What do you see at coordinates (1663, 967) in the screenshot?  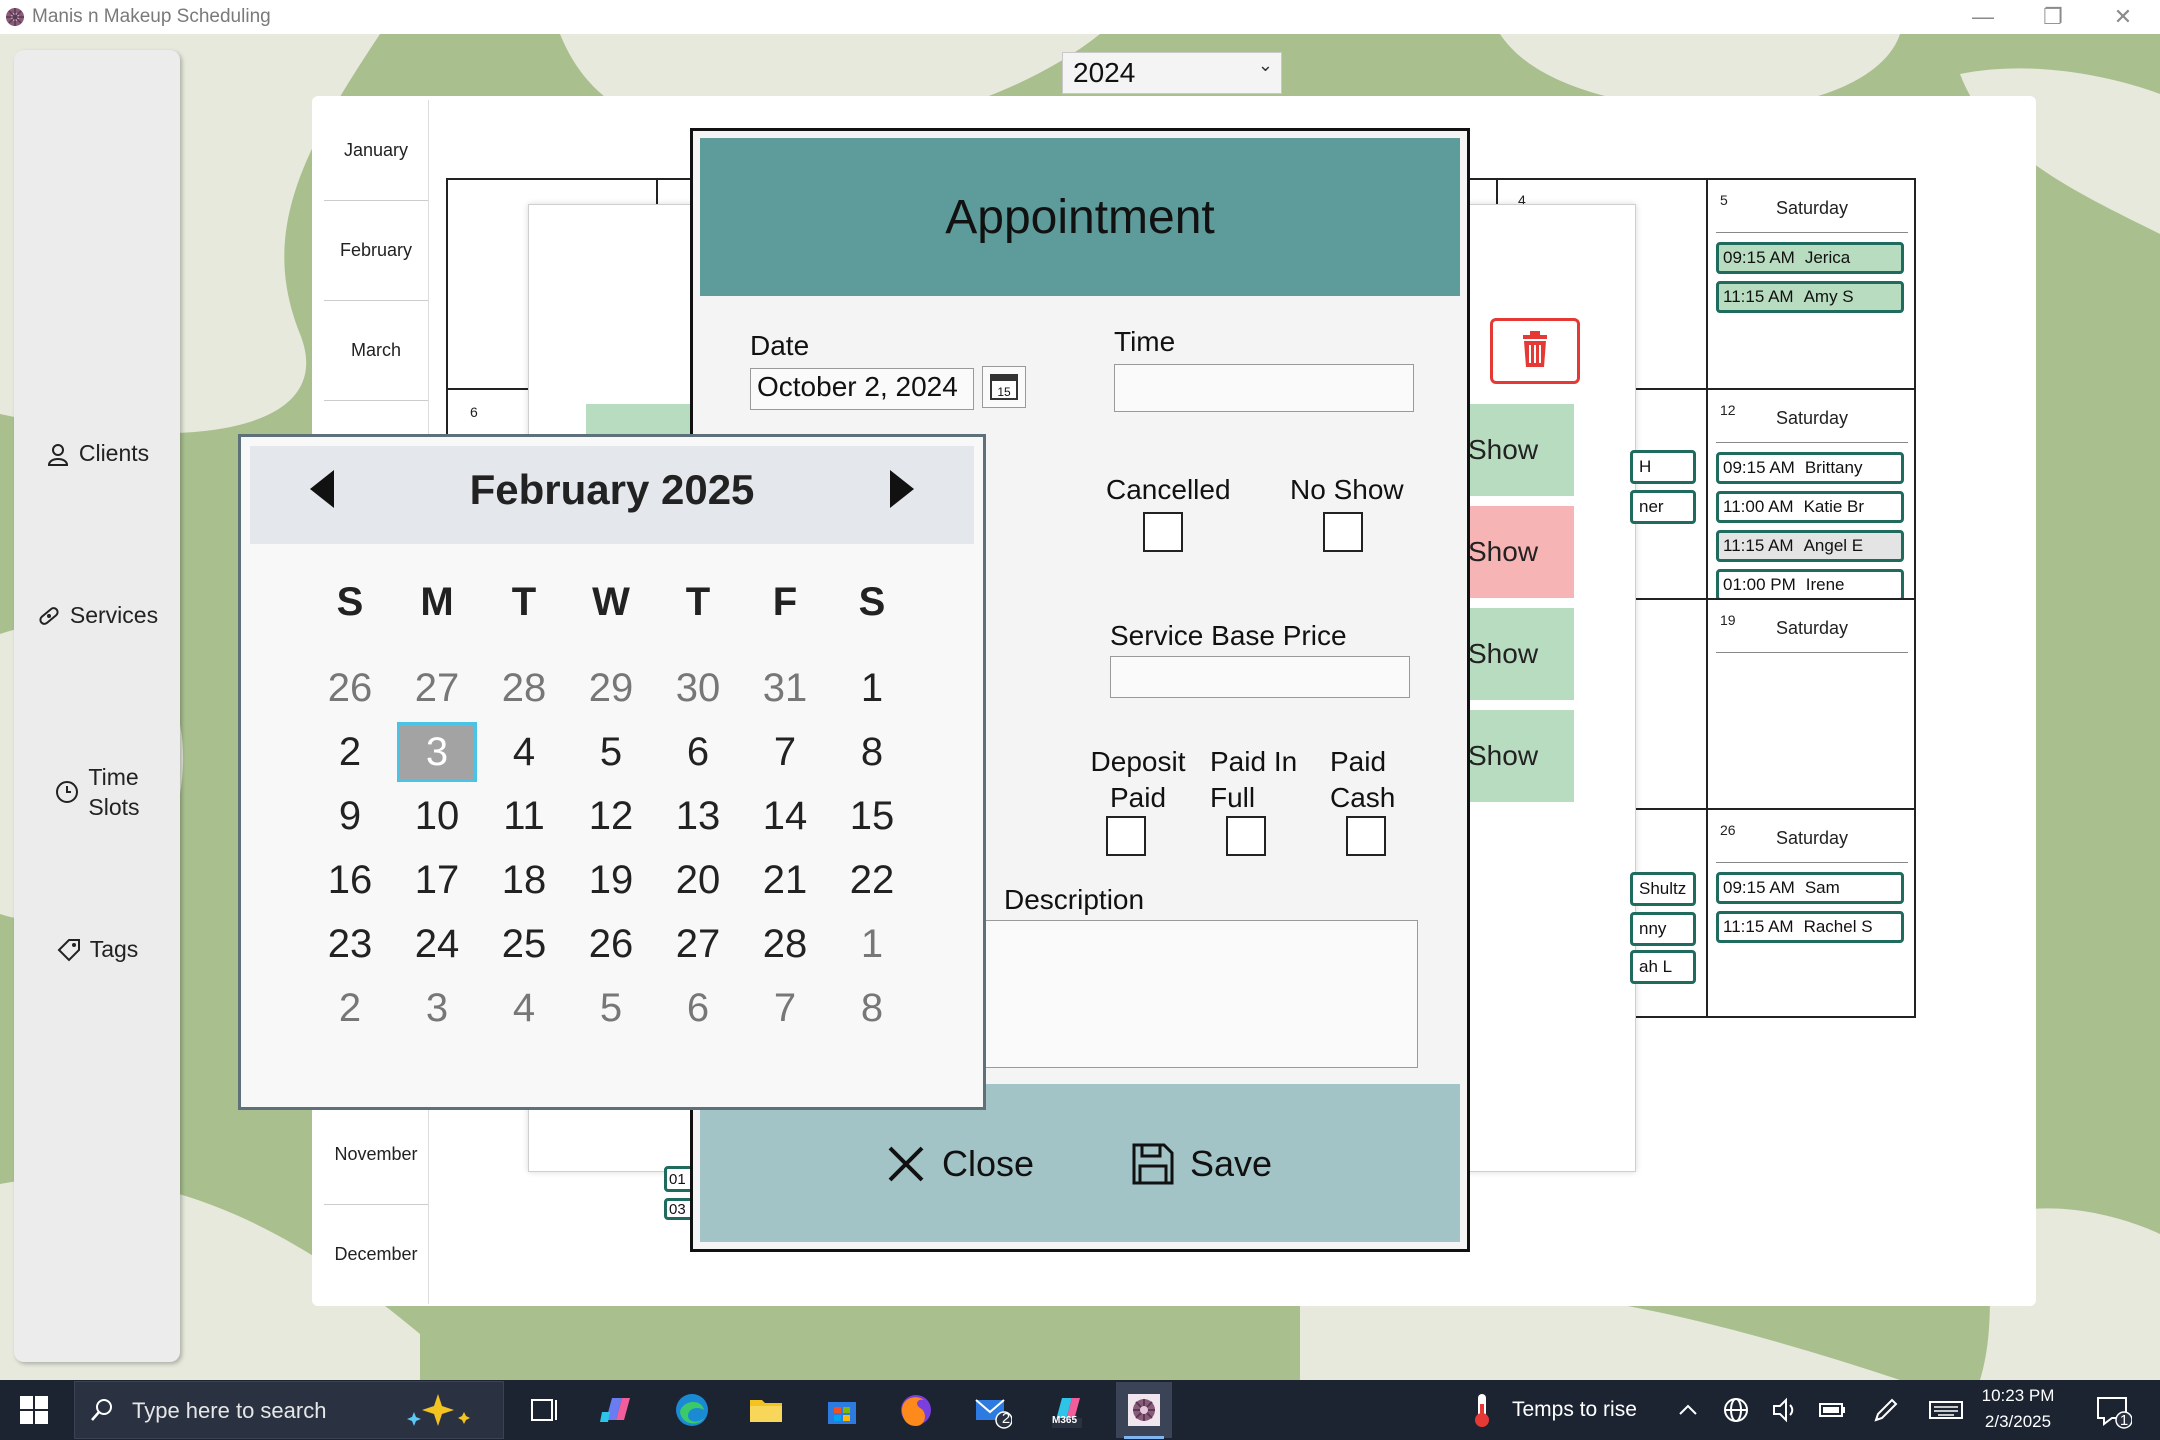 I see `appointment-chip: ah L` at bounding box center [1663, 967].